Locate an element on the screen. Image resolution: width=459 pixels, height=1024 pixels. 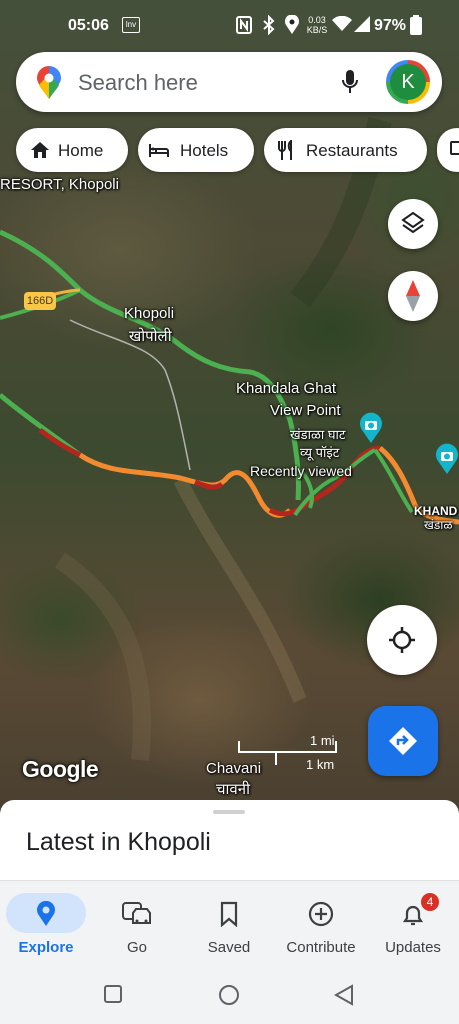
chip-home: Home is located at coordinates (72, 150).